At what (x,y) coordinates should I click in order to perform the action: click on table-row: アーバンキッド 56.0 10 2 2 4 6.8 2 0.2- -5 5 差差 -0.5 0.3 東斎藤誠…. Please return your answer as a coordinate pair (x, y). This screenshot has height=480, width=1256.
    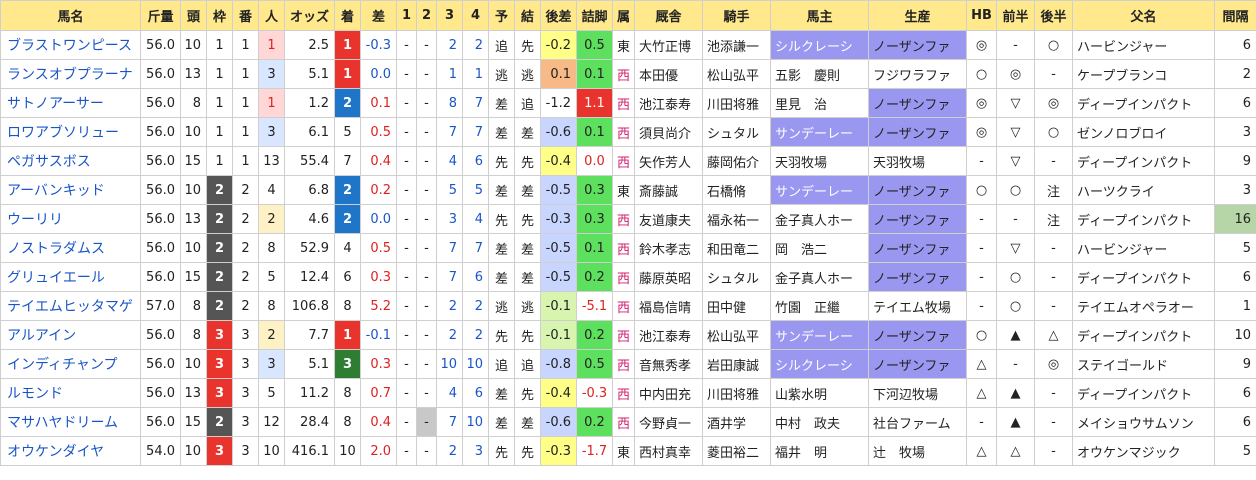
    Looking at the image, I should click on (628, 190).